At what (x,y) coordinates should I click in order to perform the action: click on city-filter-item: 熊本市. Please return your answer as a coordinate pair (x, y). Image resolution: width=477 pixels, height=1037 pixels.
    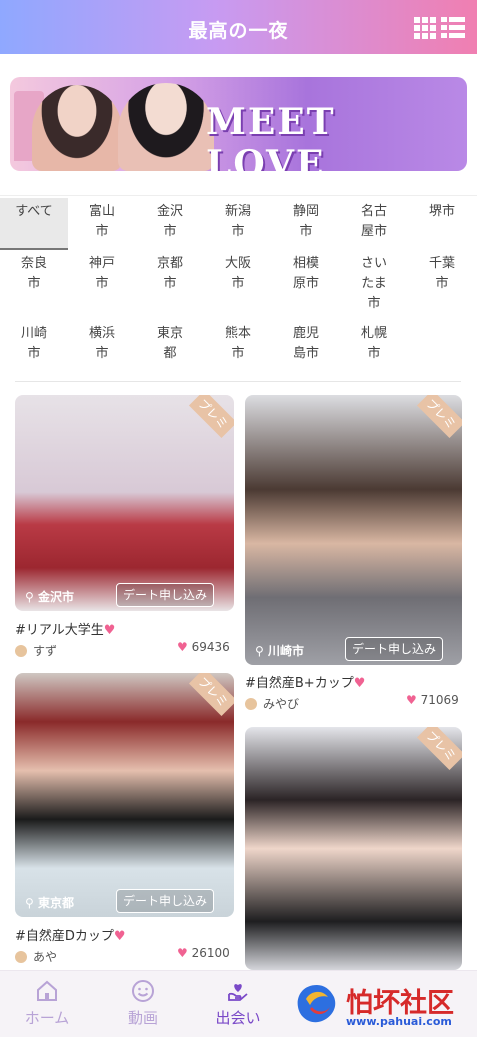
    Looking at the image, I should click on (238, 344).